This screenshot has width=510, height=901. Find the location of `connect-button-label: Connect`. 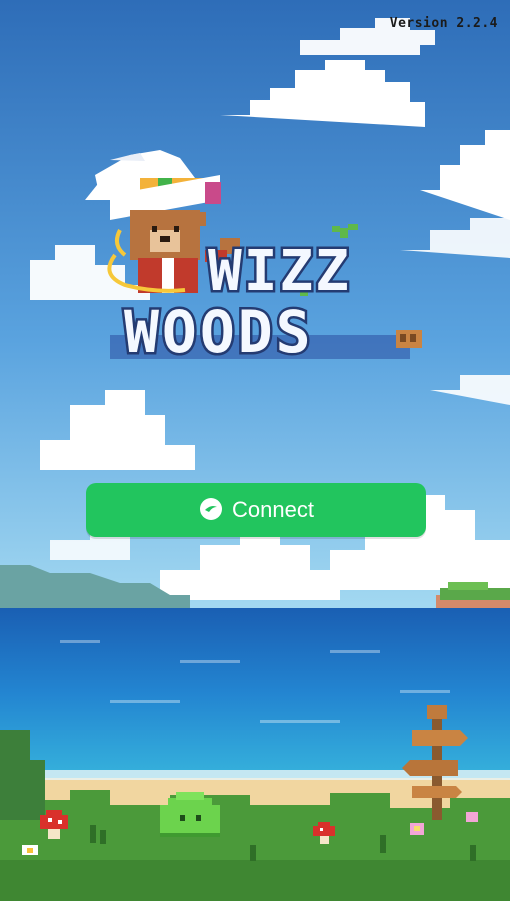

connect-button-label: Connect is located at coordinates (273, 509).